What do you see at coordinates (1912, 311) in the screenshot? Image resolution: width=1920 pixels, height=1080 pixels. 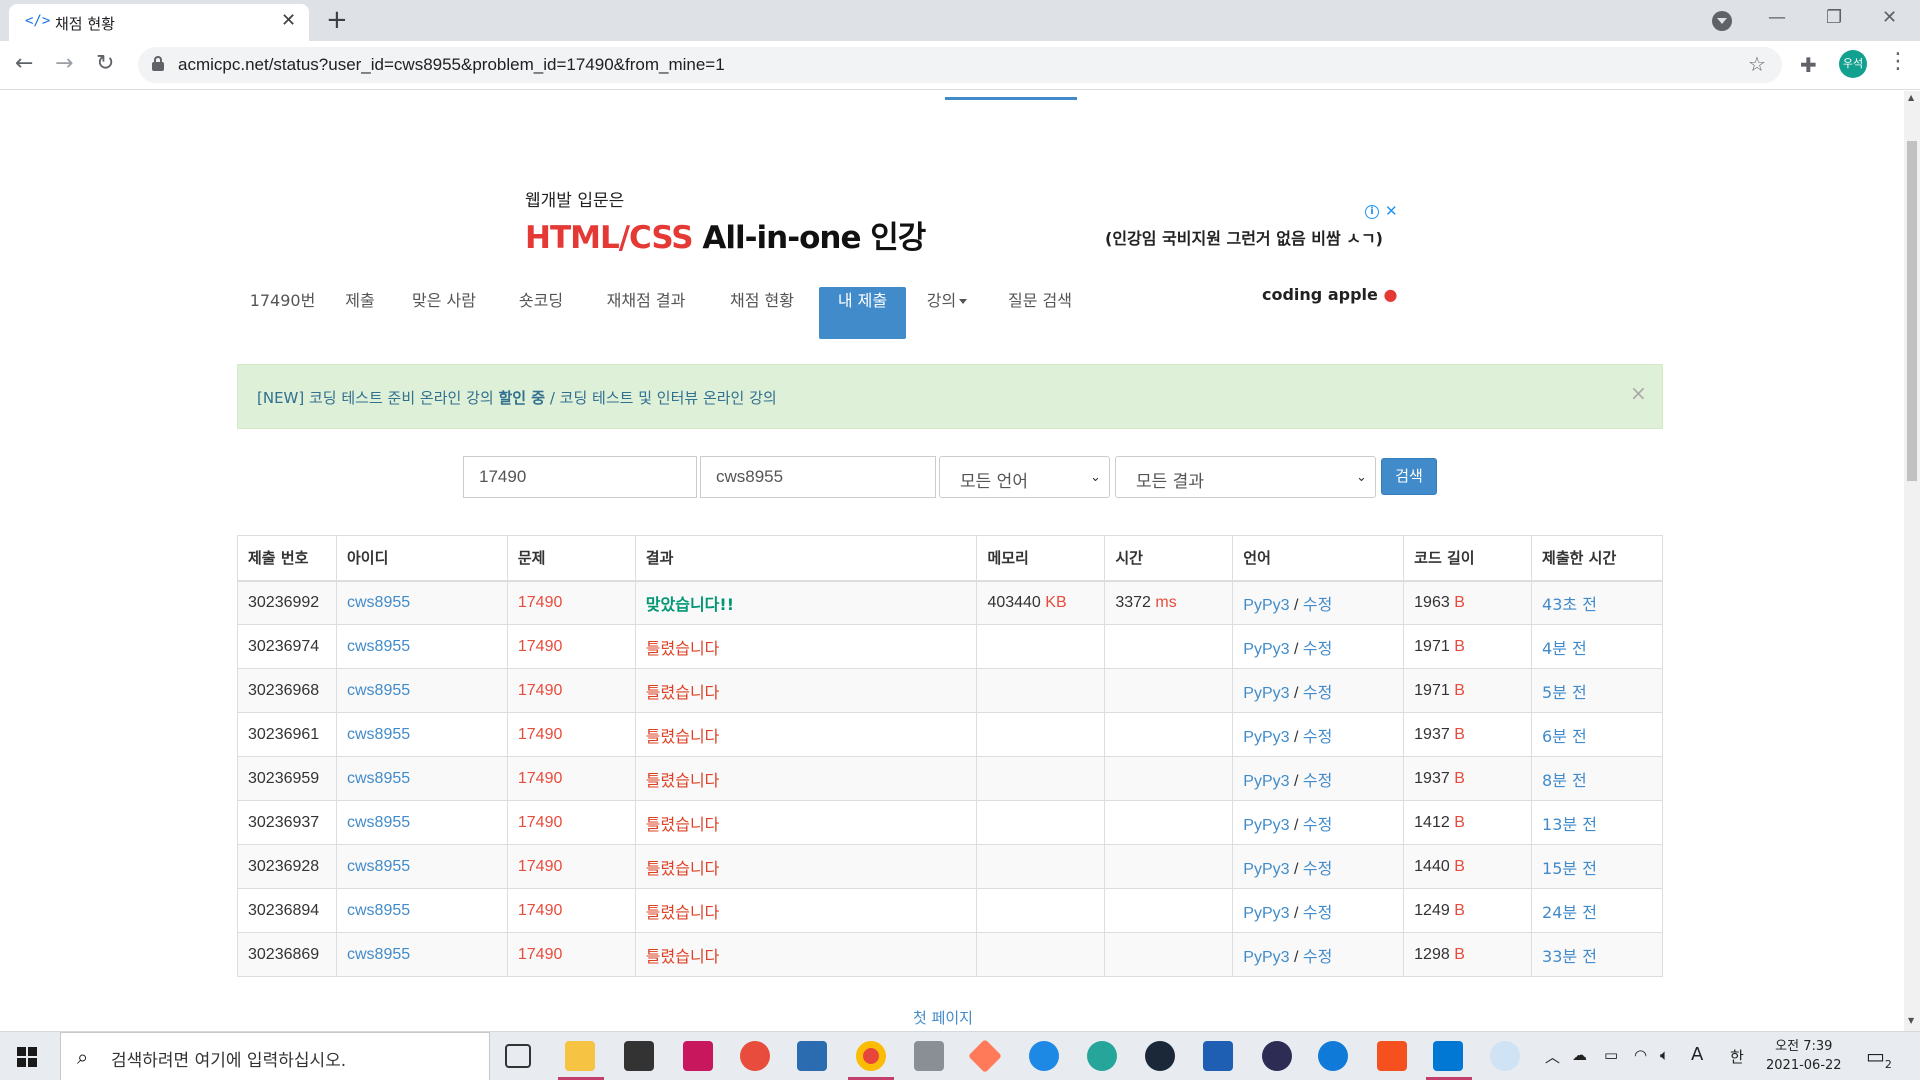 I see `scroll-thumb` at bounding box center [1912, 311].